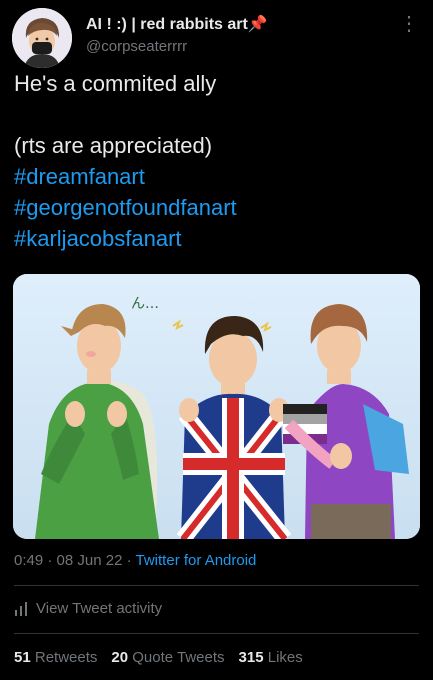 This screenshot has height=680, width=433. What do you see at coordinates (177, 24) in the screenshot?
I see `display-name: AI ! :) | red rabbits art📌` at bounding box center [177, 24].